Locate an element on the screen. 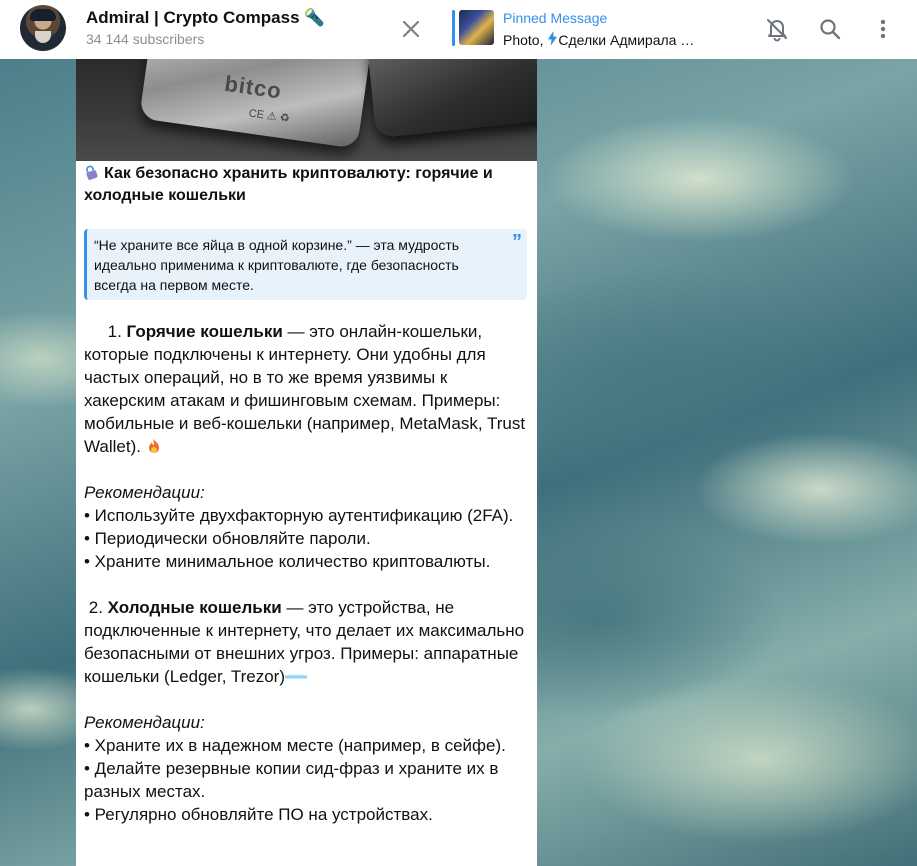 The height and width of the screenshot is (866, 917). quote-icon: ” is located at coordinates (517, 242).